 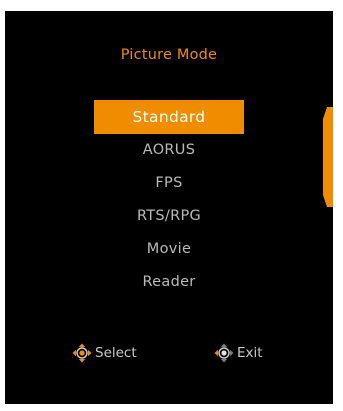 I want to click on select-hint-label: Select, so click(x=116, y=353).